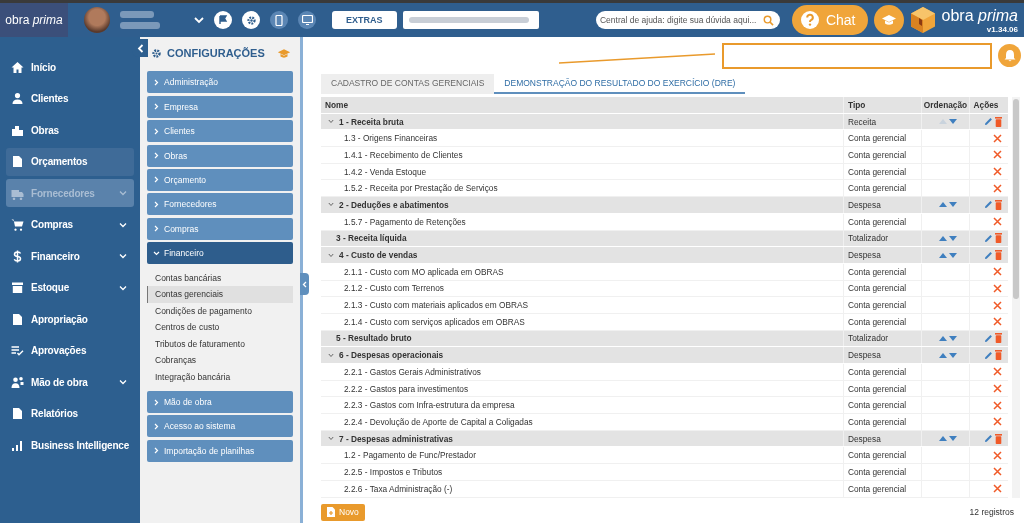  I want to click on column-header: Ordenação, so click(945, 105).